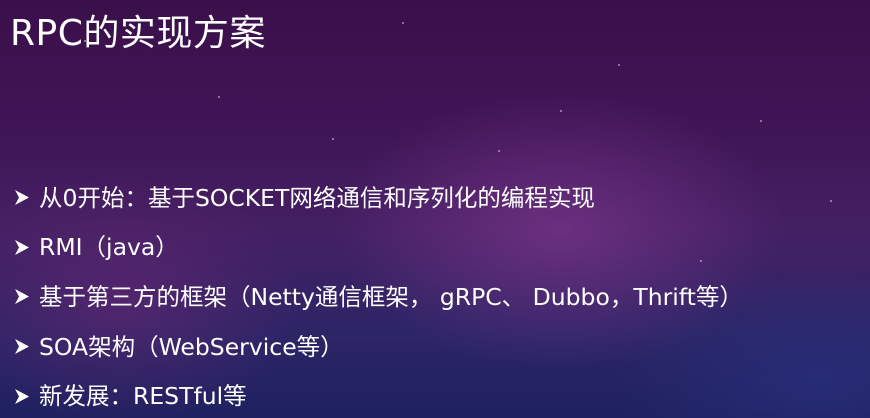 This screenshot has height=418, width=870. I want to click on slide-title: RPC的实现方案, so click(138, 33).